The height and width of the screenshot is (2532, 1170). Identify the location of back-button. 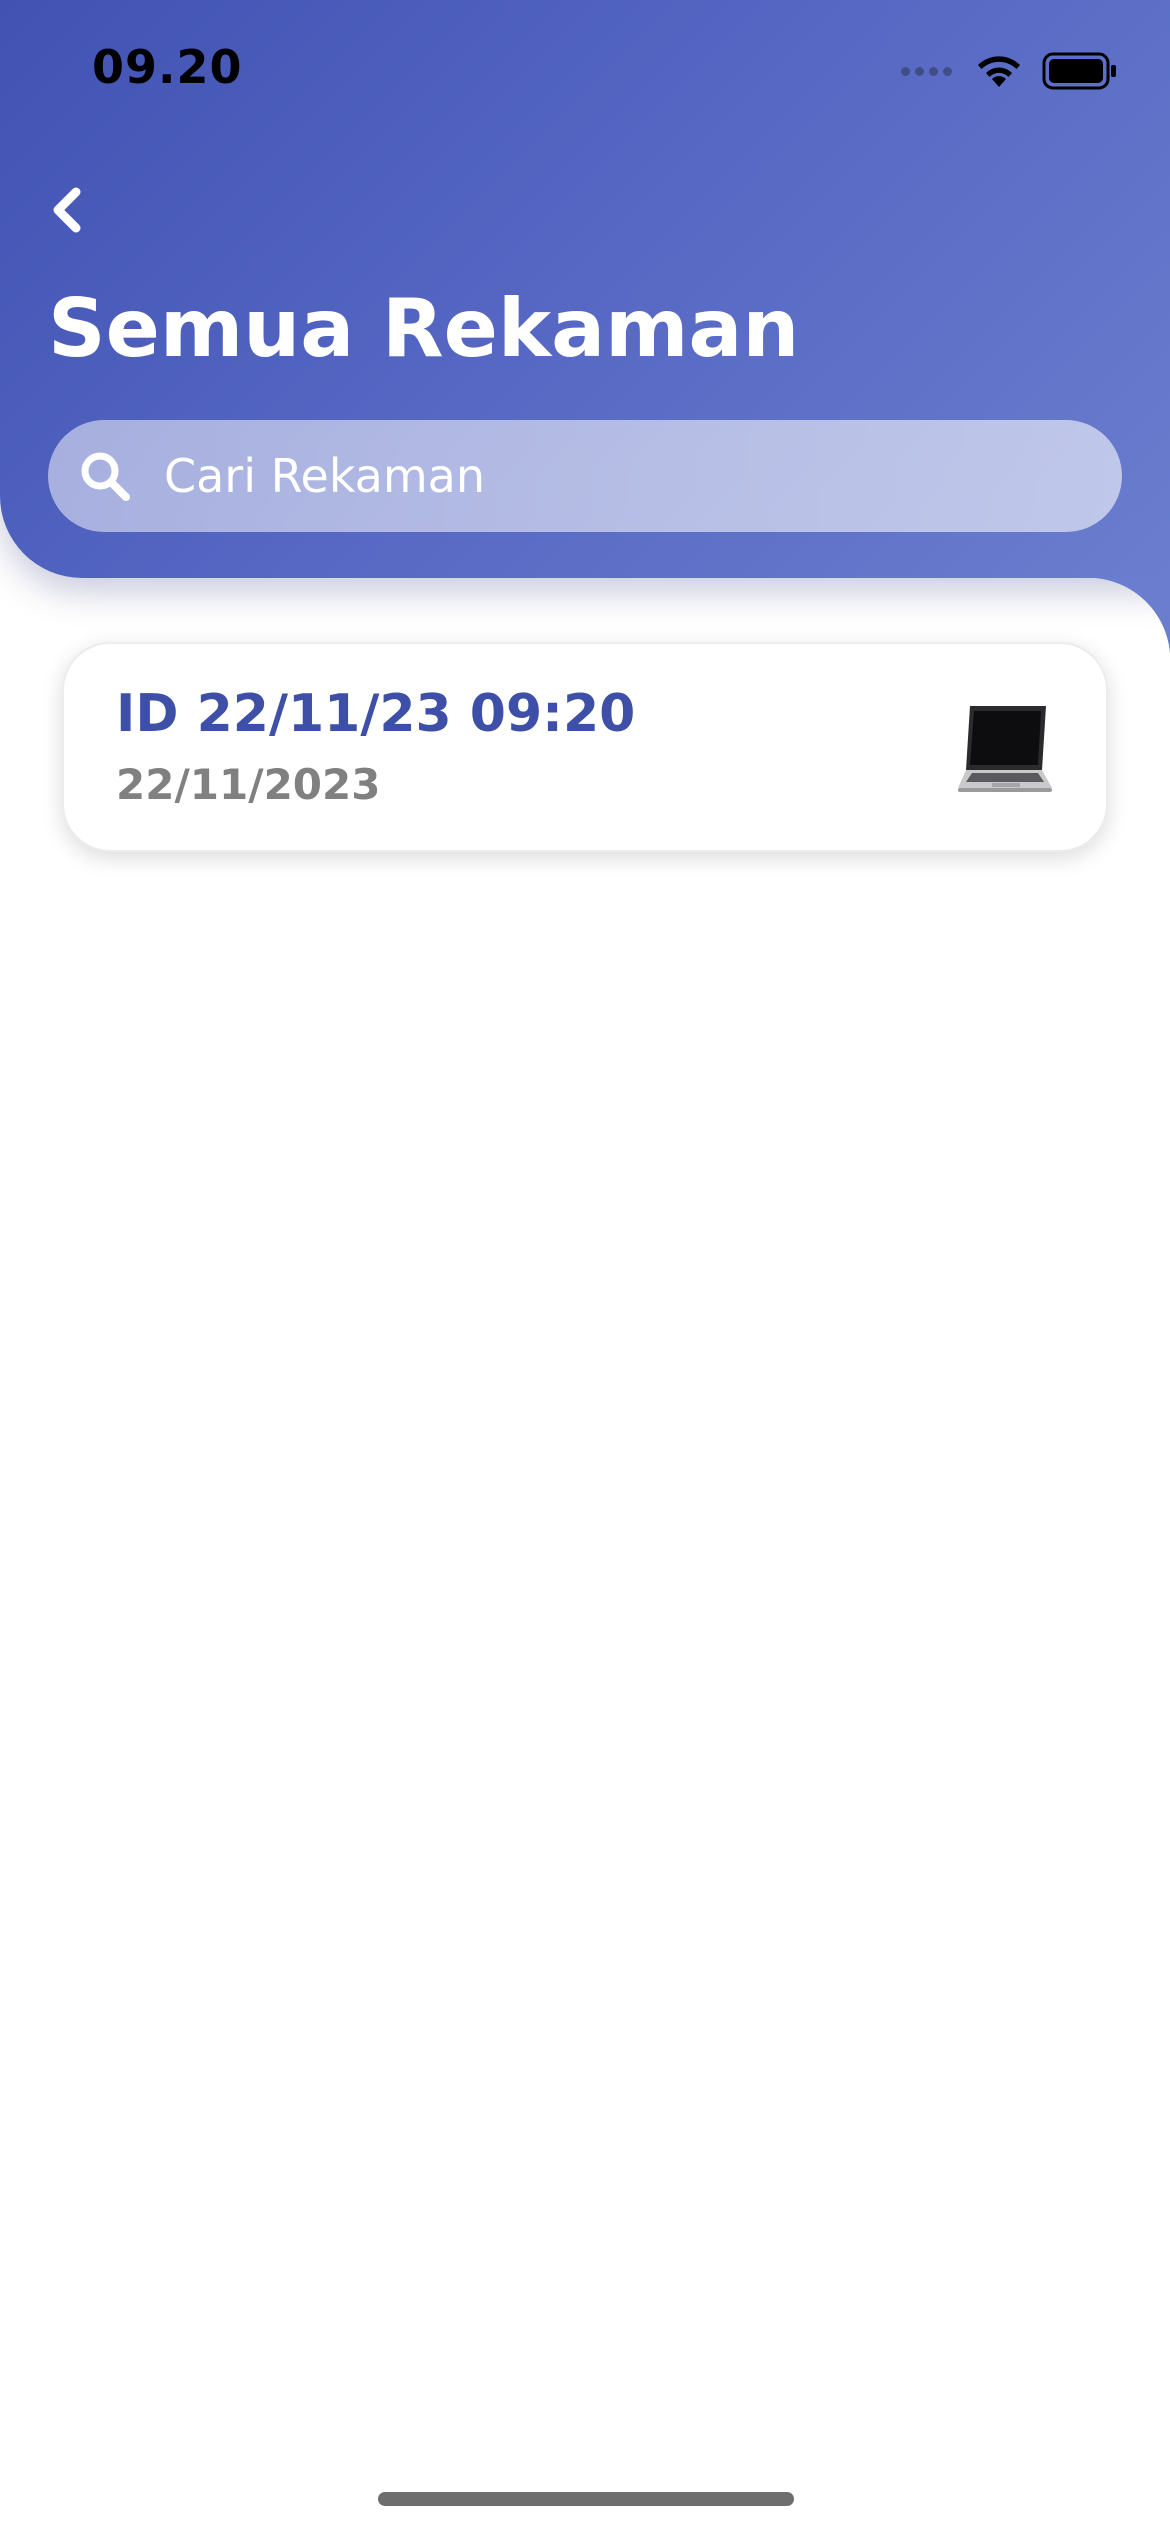
(72, 210).